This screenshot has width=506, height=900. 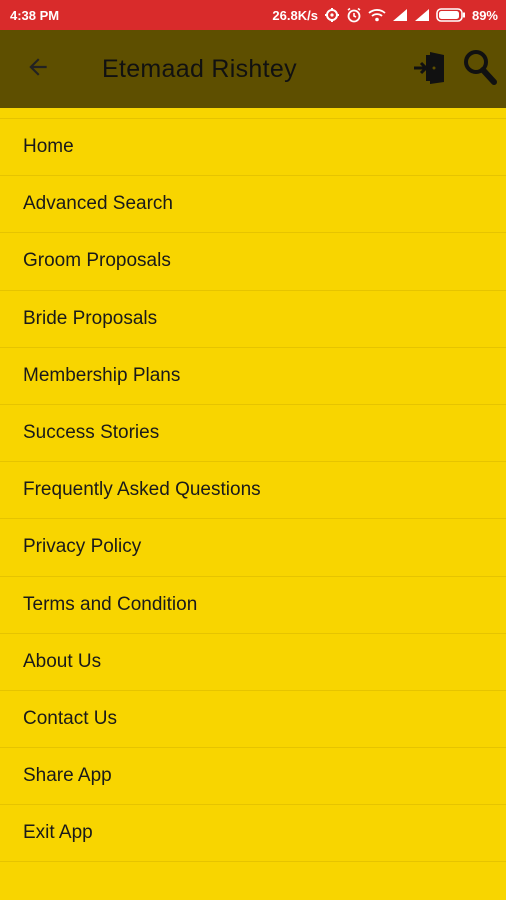 I want to click on status-time: 4:38 PM, so click(x=35, y=15).